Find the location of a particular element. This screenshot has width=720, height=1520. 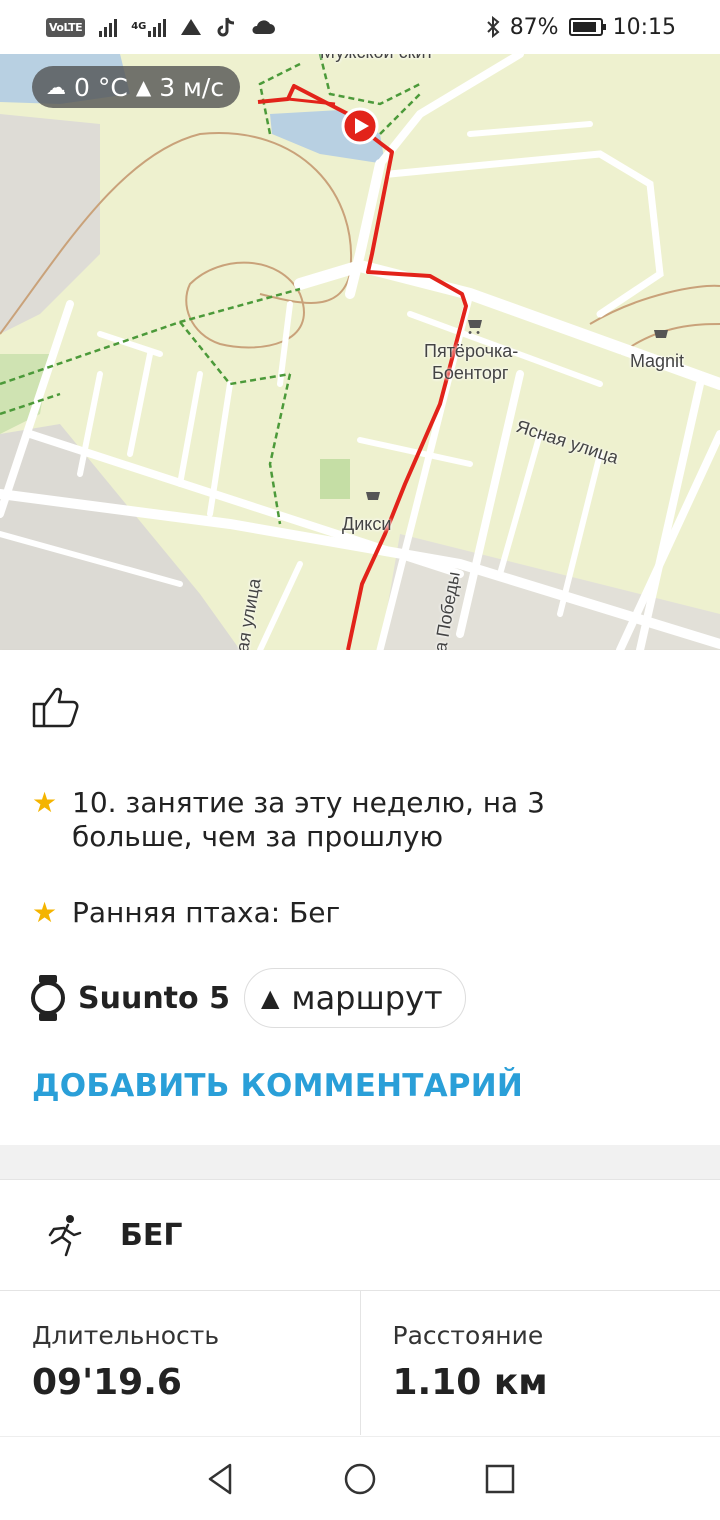

achievement-item: ★ Ранняя птаха: Бег is located at coordinates (186, 913).